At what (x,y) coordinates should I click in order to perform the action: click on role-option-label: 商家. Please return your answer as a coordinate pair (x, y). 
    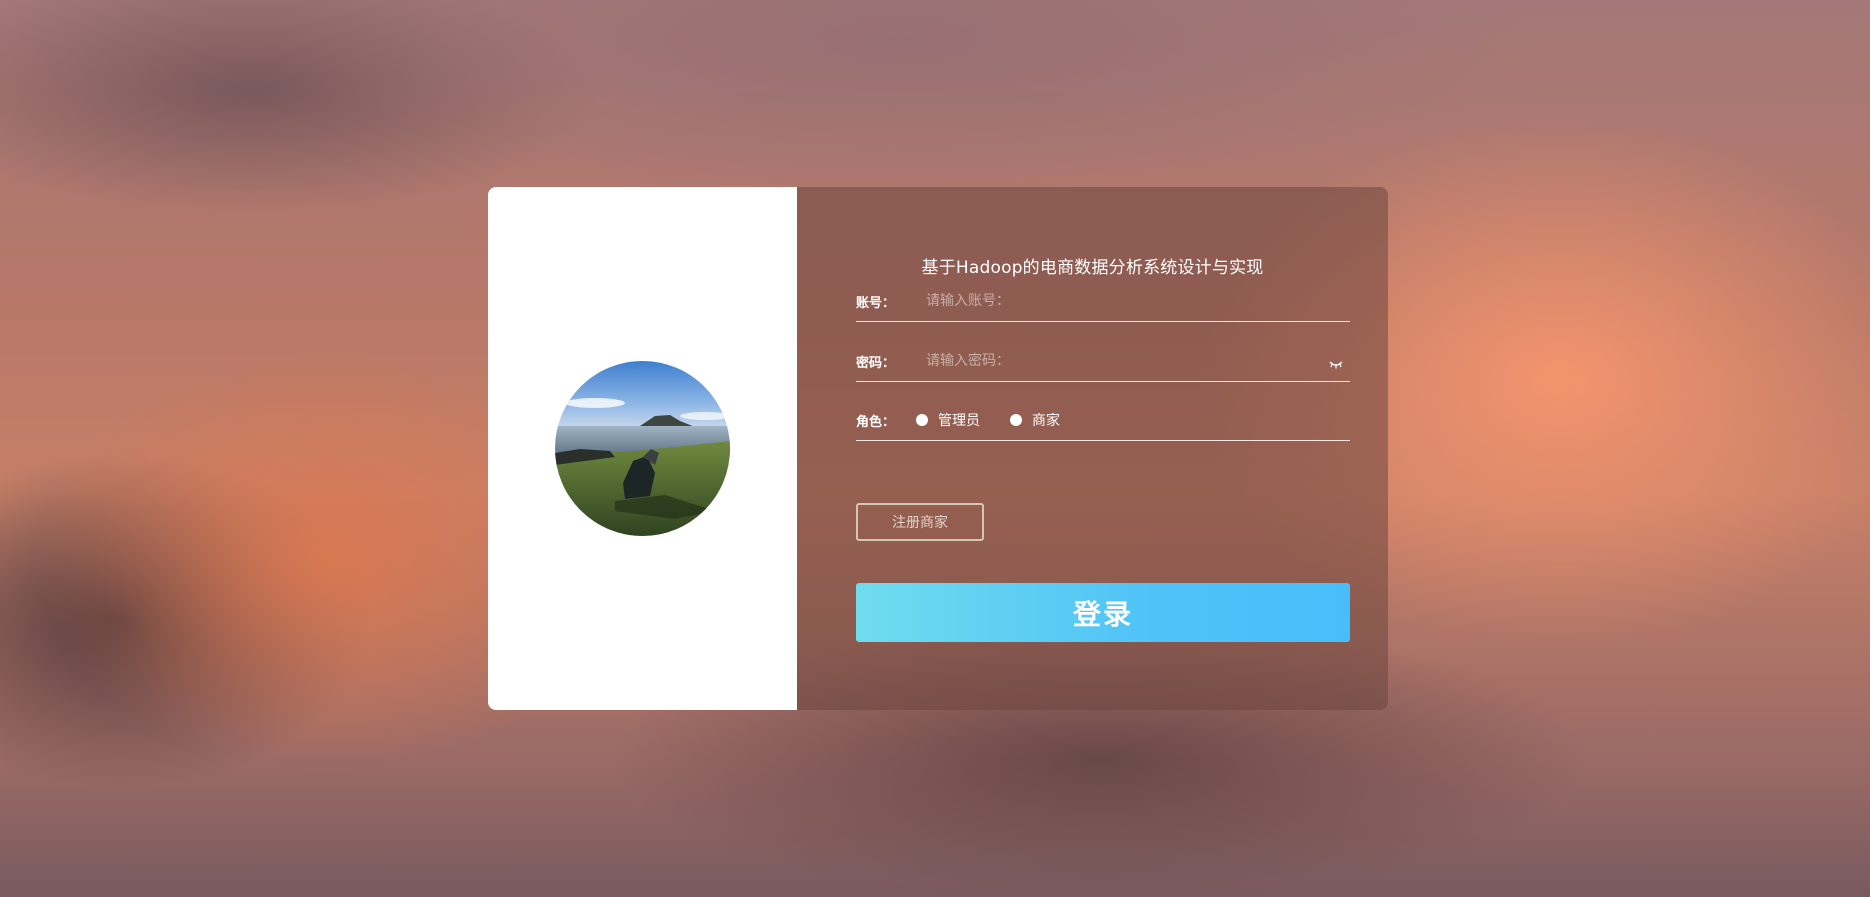
    Looking at the image, I should click on (1046, 421).